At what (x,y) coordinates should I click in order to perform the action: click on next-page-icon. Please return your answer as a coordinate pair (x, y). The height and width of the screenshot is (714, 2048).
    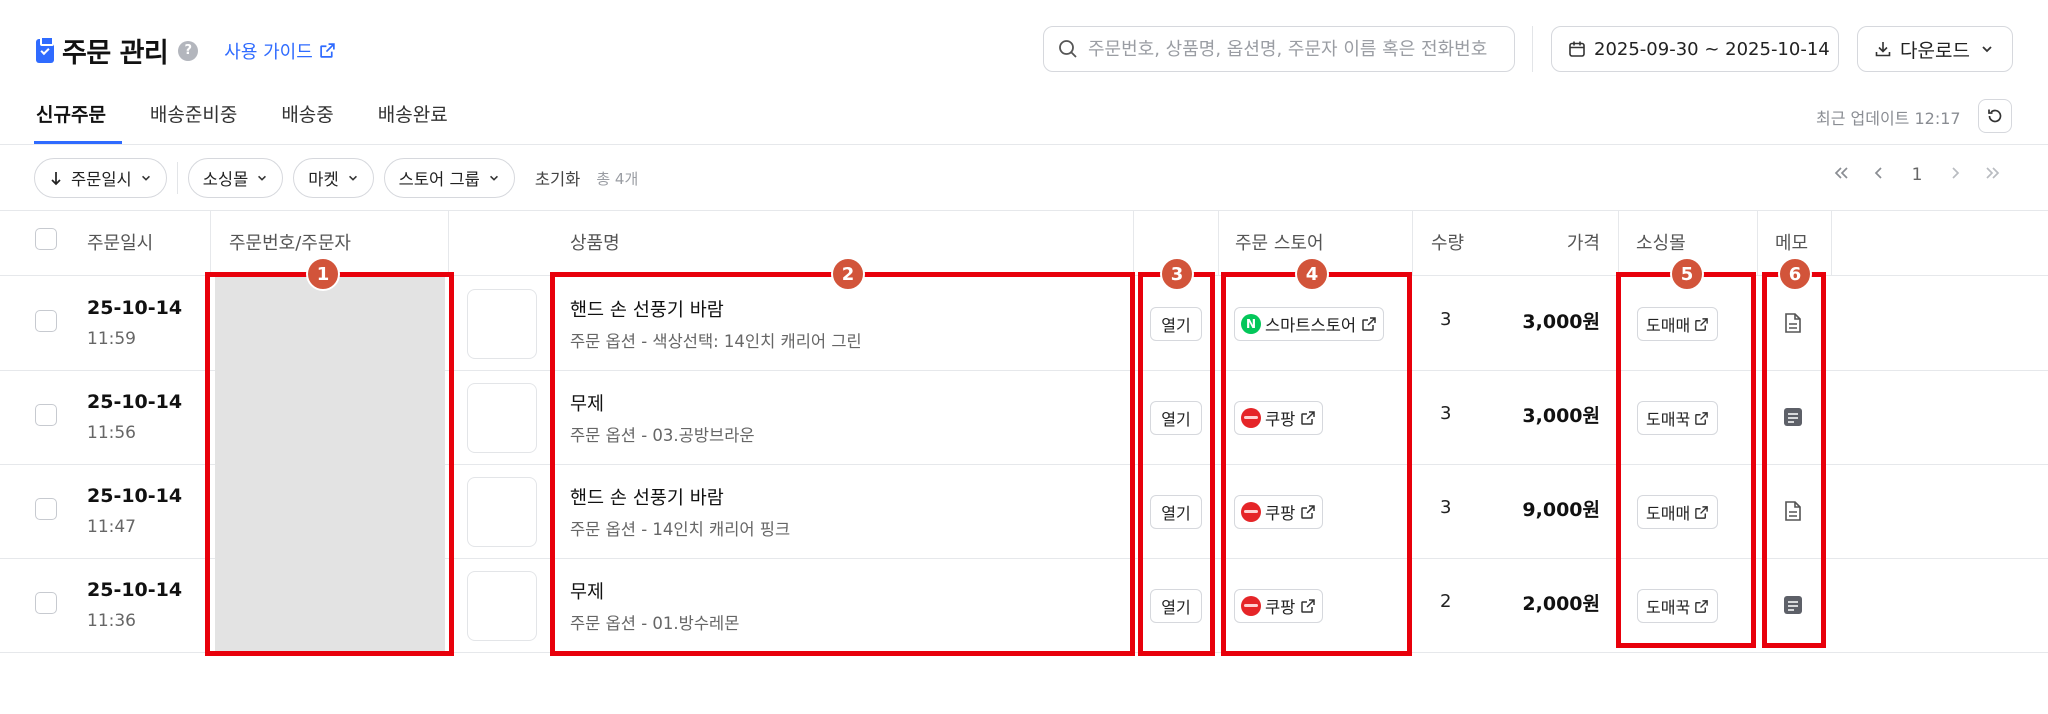
    Looking at the image, I should click on (1955, 175).